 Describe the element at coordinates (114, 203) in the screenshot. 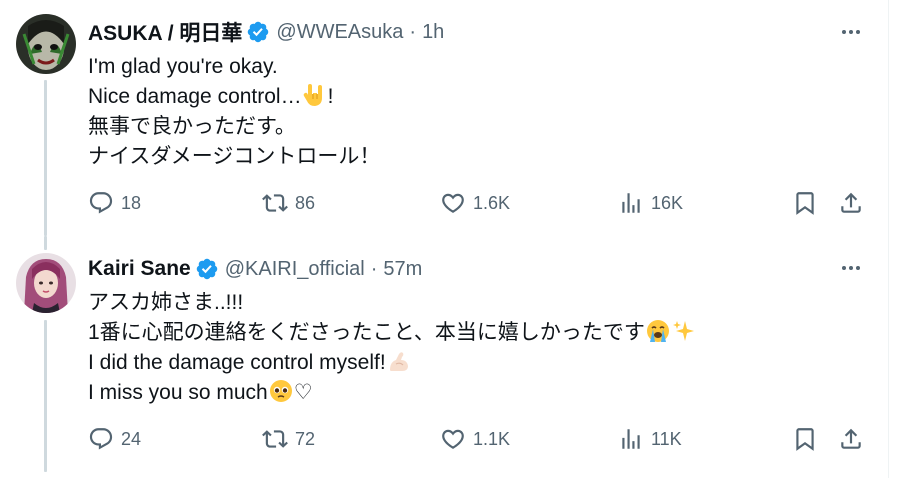

I see `reply-button: 18` at that location.